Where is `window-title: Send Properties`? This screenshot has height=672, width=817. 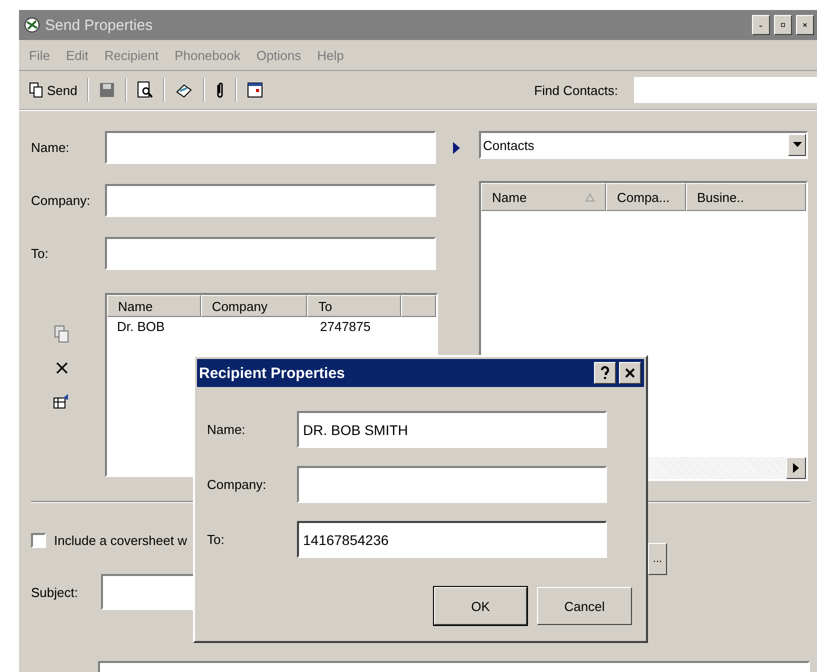 window-title: Send Properties is located at coordinates (99, 25).